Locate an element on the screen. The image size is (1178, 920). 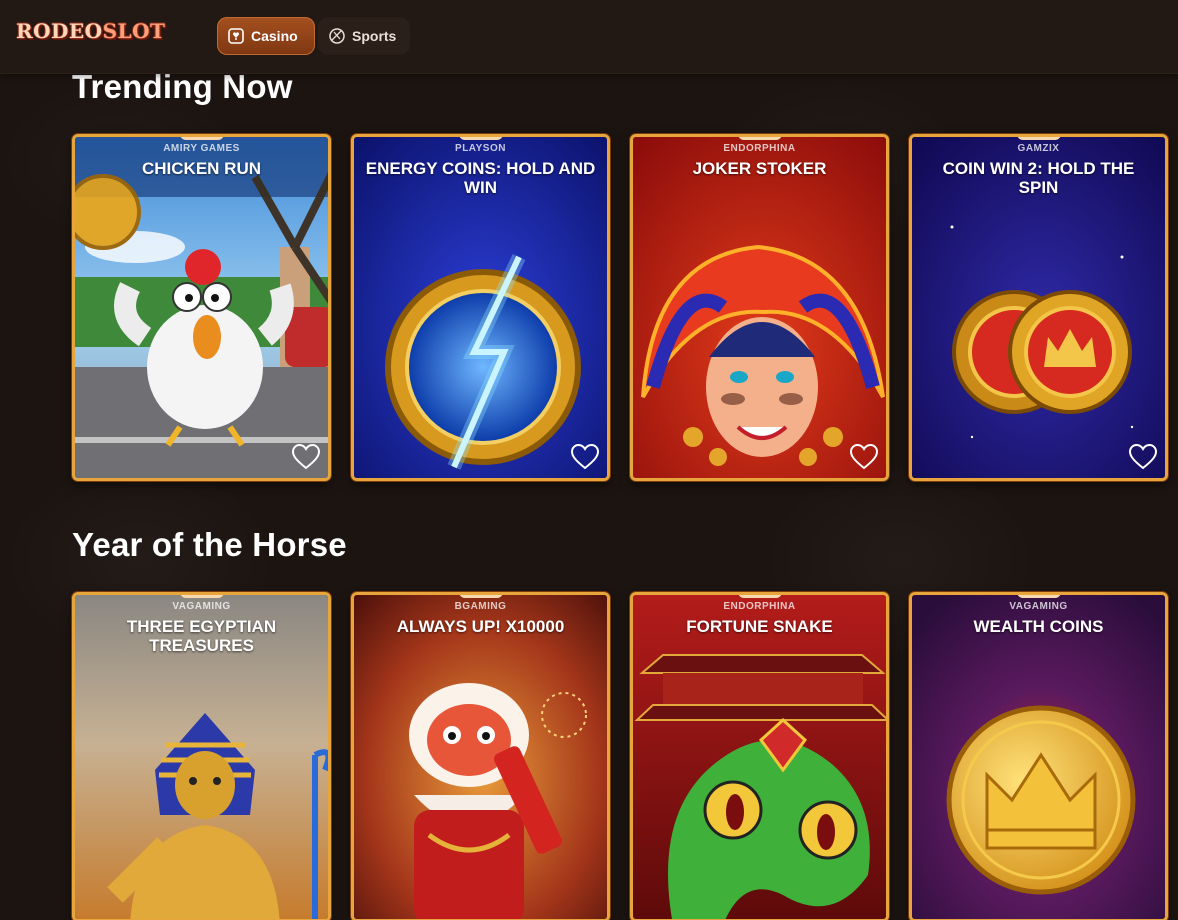
game-card-wealth-coins: VAGAMING WEALTH COINS is located at coordinates (1038, 756).